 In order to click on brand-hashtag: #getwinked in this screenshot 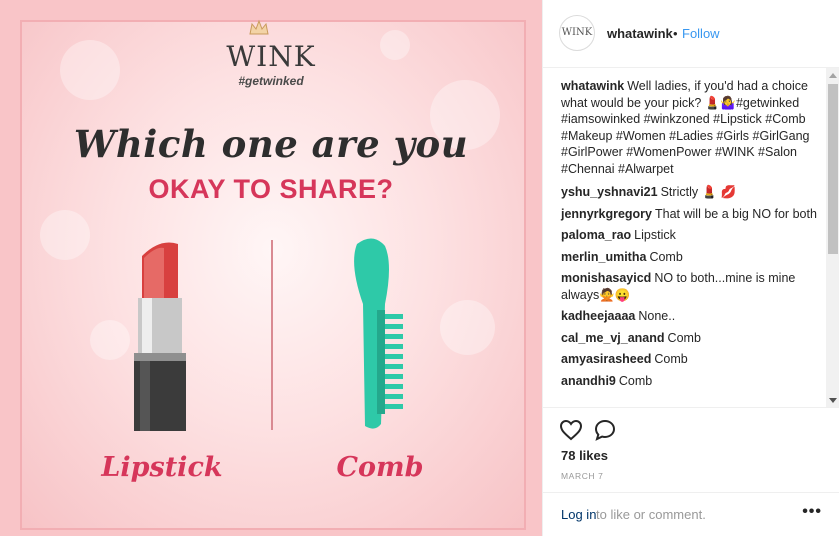, I will do `click(271, 81)`.